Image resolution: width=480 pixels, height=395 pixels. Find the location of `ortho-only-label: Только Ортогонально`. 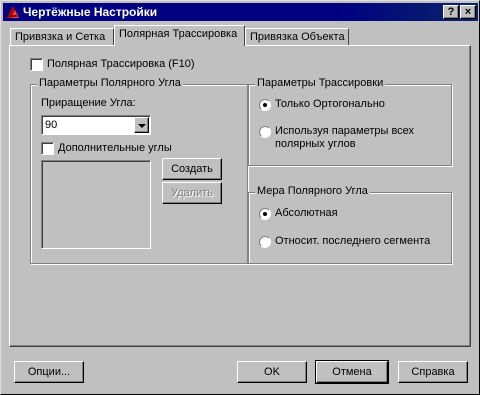

ortho-only-label: Только Ортогонально is located at coordinates (330, 104).